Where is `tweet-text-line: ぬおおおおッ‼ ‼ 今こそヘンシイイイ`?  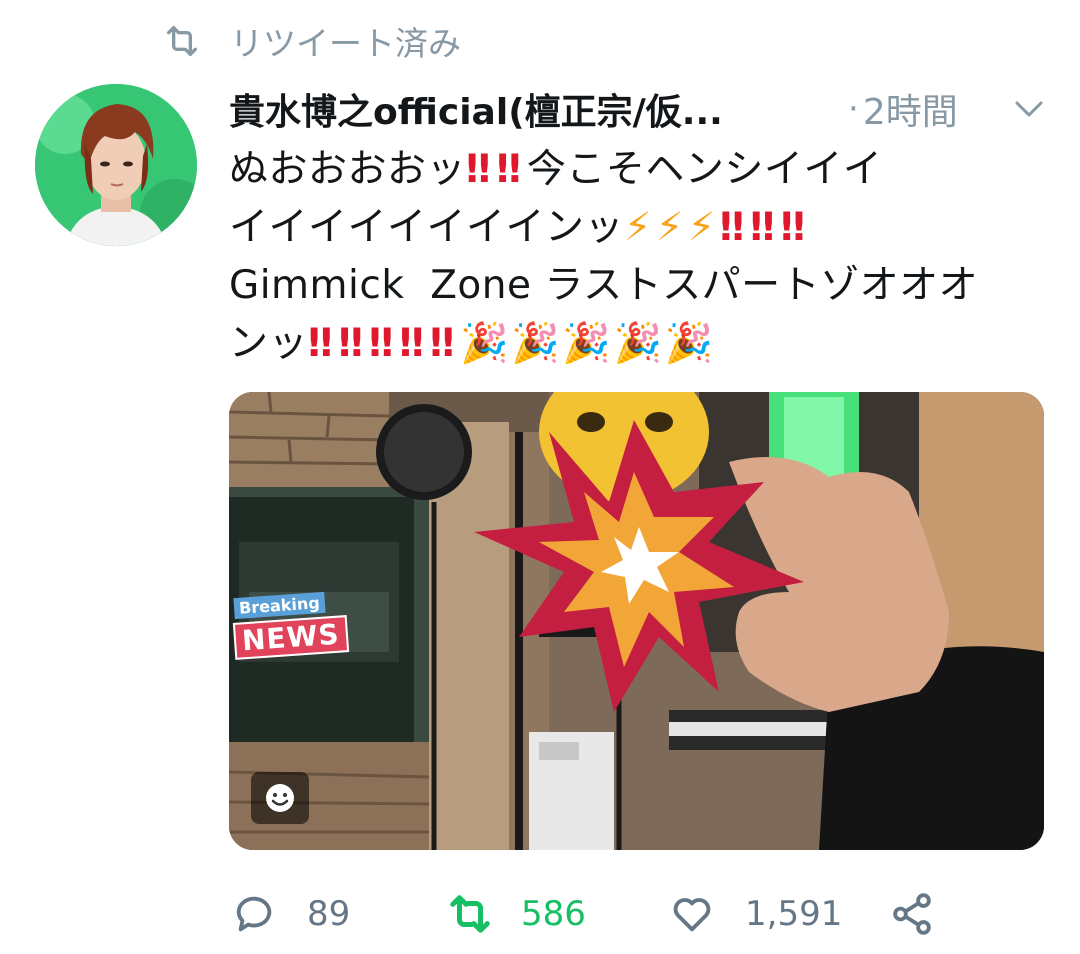 tweet-text-line: ぬおおおおッ‼ ‼ 今こそヘンシイイイ is located at coordinates (634, 170).